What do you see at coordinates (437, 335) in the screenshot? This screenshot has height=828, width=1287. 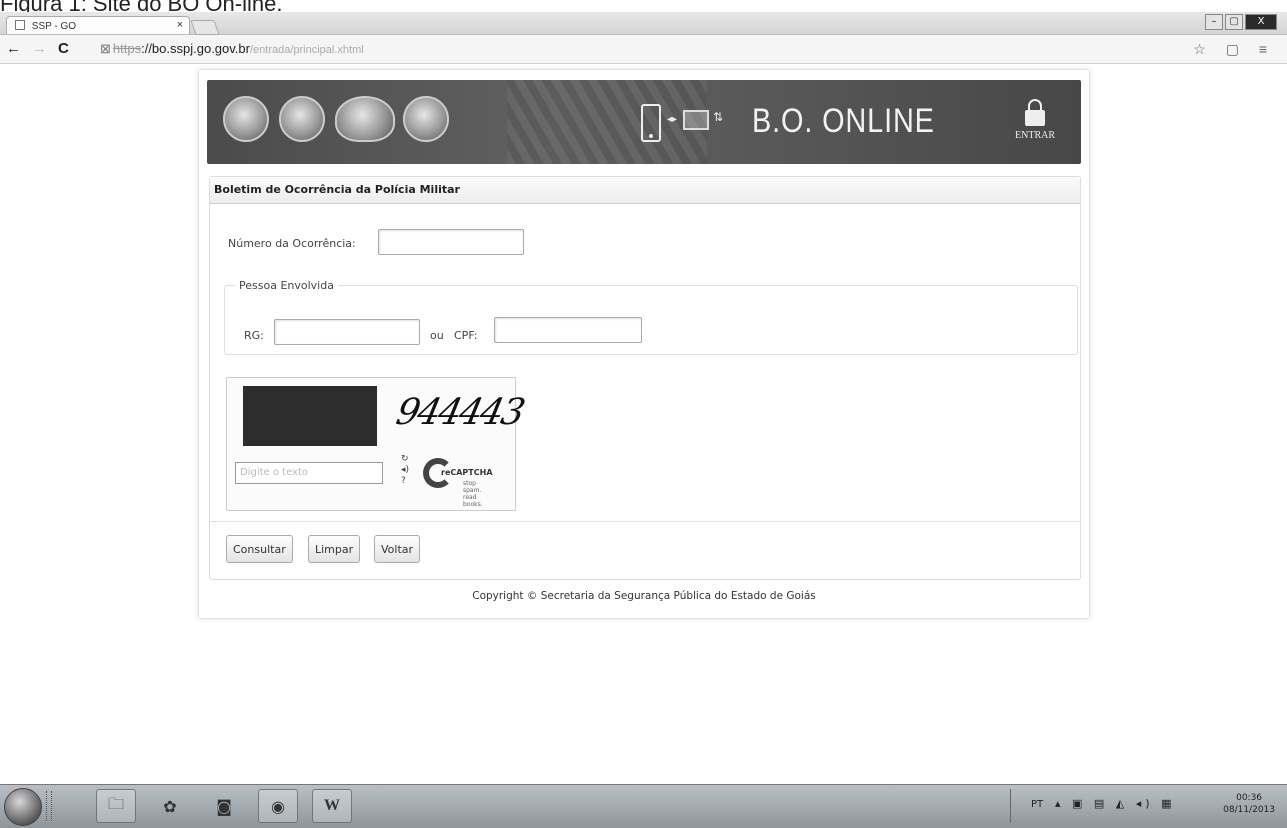 I see `or-label: ou` at bounding box center [437, 335].